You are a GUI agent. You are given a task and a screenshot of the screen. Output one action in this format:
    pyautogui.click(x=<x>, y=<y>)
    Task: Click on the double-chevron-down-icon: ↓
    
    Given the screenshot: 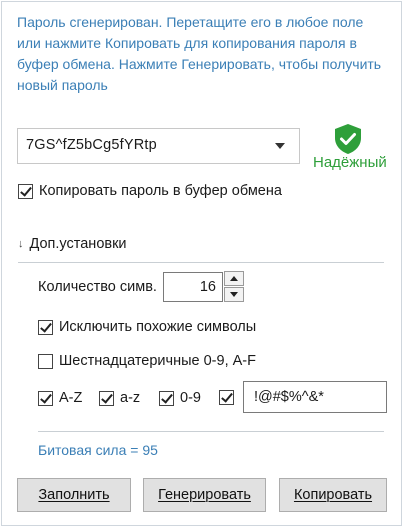 What is the action you would take?
    pyautogui.click(x=21, y=244)
    